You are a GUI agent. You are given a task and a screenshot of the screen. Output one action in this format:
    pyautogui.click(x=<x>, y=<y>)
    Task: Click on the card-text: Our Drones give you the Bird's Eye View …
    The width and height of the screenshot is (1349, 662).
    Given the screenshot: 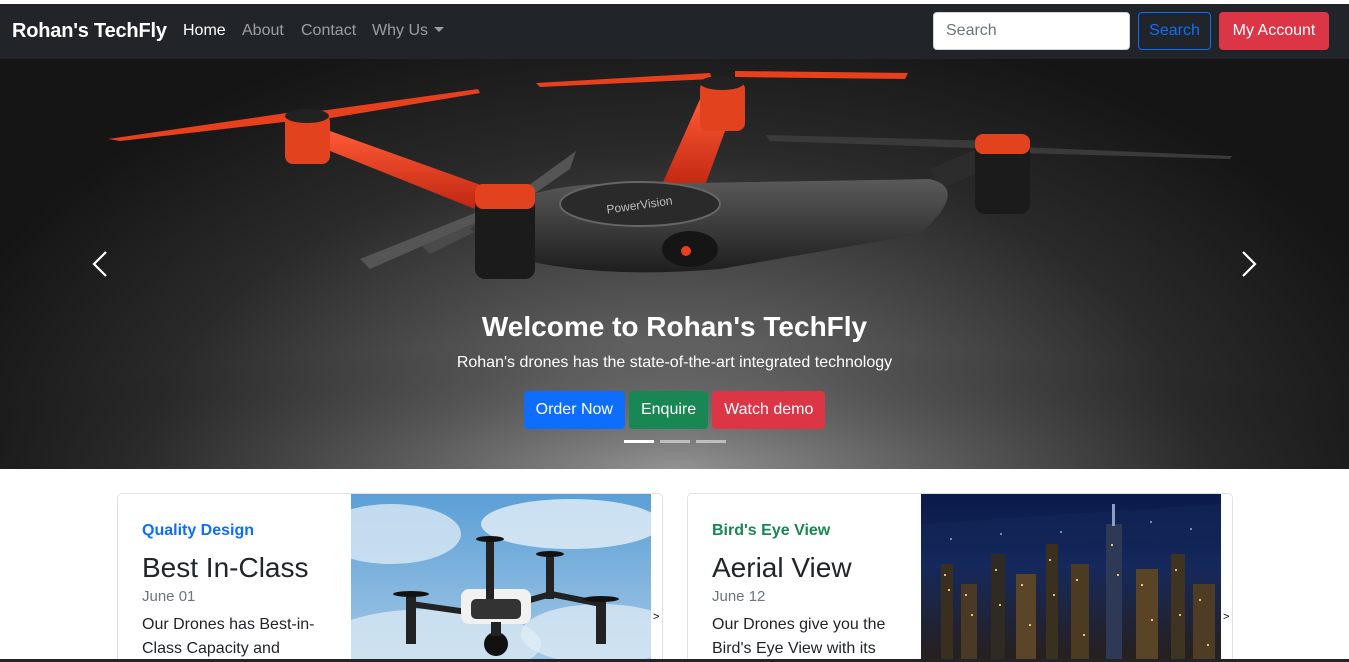 What is the action you would take?
    pyautogui.click(x=799, y=636)
    